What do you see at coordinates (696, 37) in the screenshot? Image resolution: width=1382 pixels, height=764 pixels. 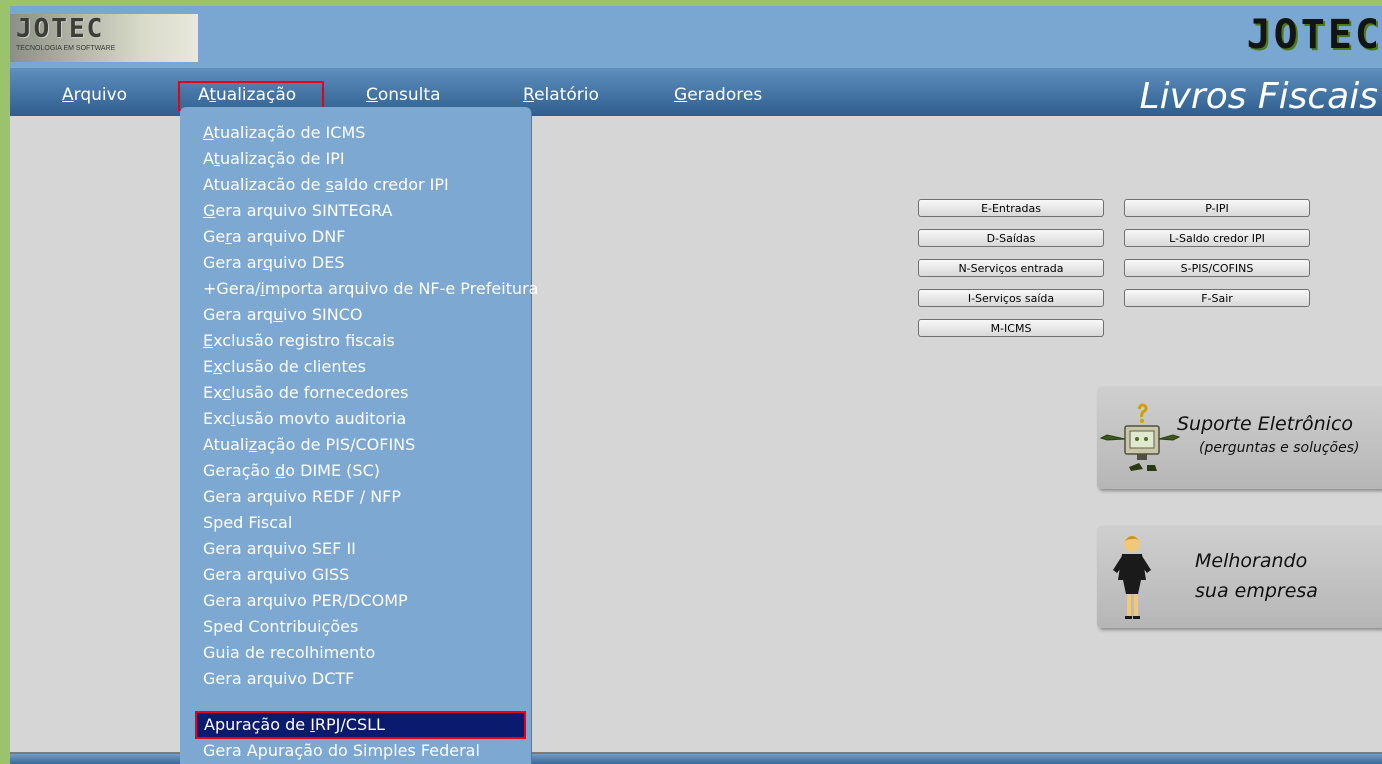 I see `header-bar` at bounding box center [696, 37].